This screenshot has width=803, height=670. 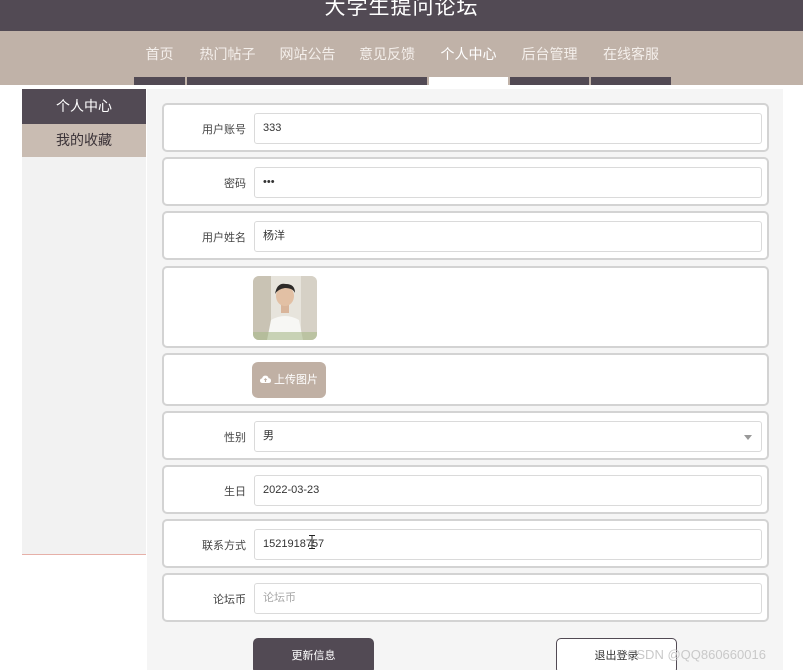 I want to click on text-cursor-icon, so click(x=312, y=542).